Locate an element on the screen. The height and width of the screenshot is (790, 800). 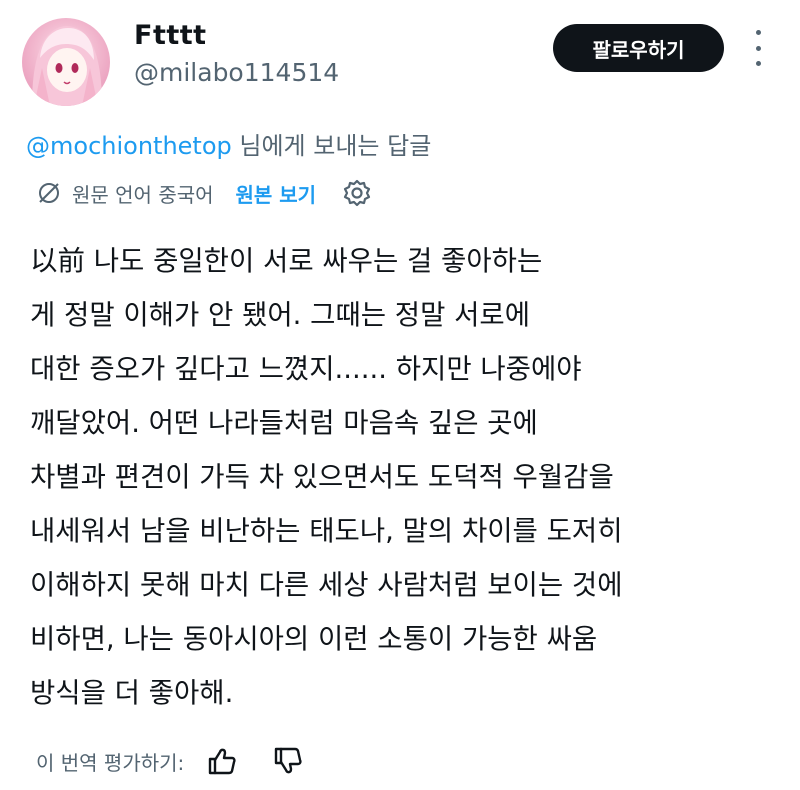
translation-rating: 이 번역 평가하기: is located at coordinates (170, 761).